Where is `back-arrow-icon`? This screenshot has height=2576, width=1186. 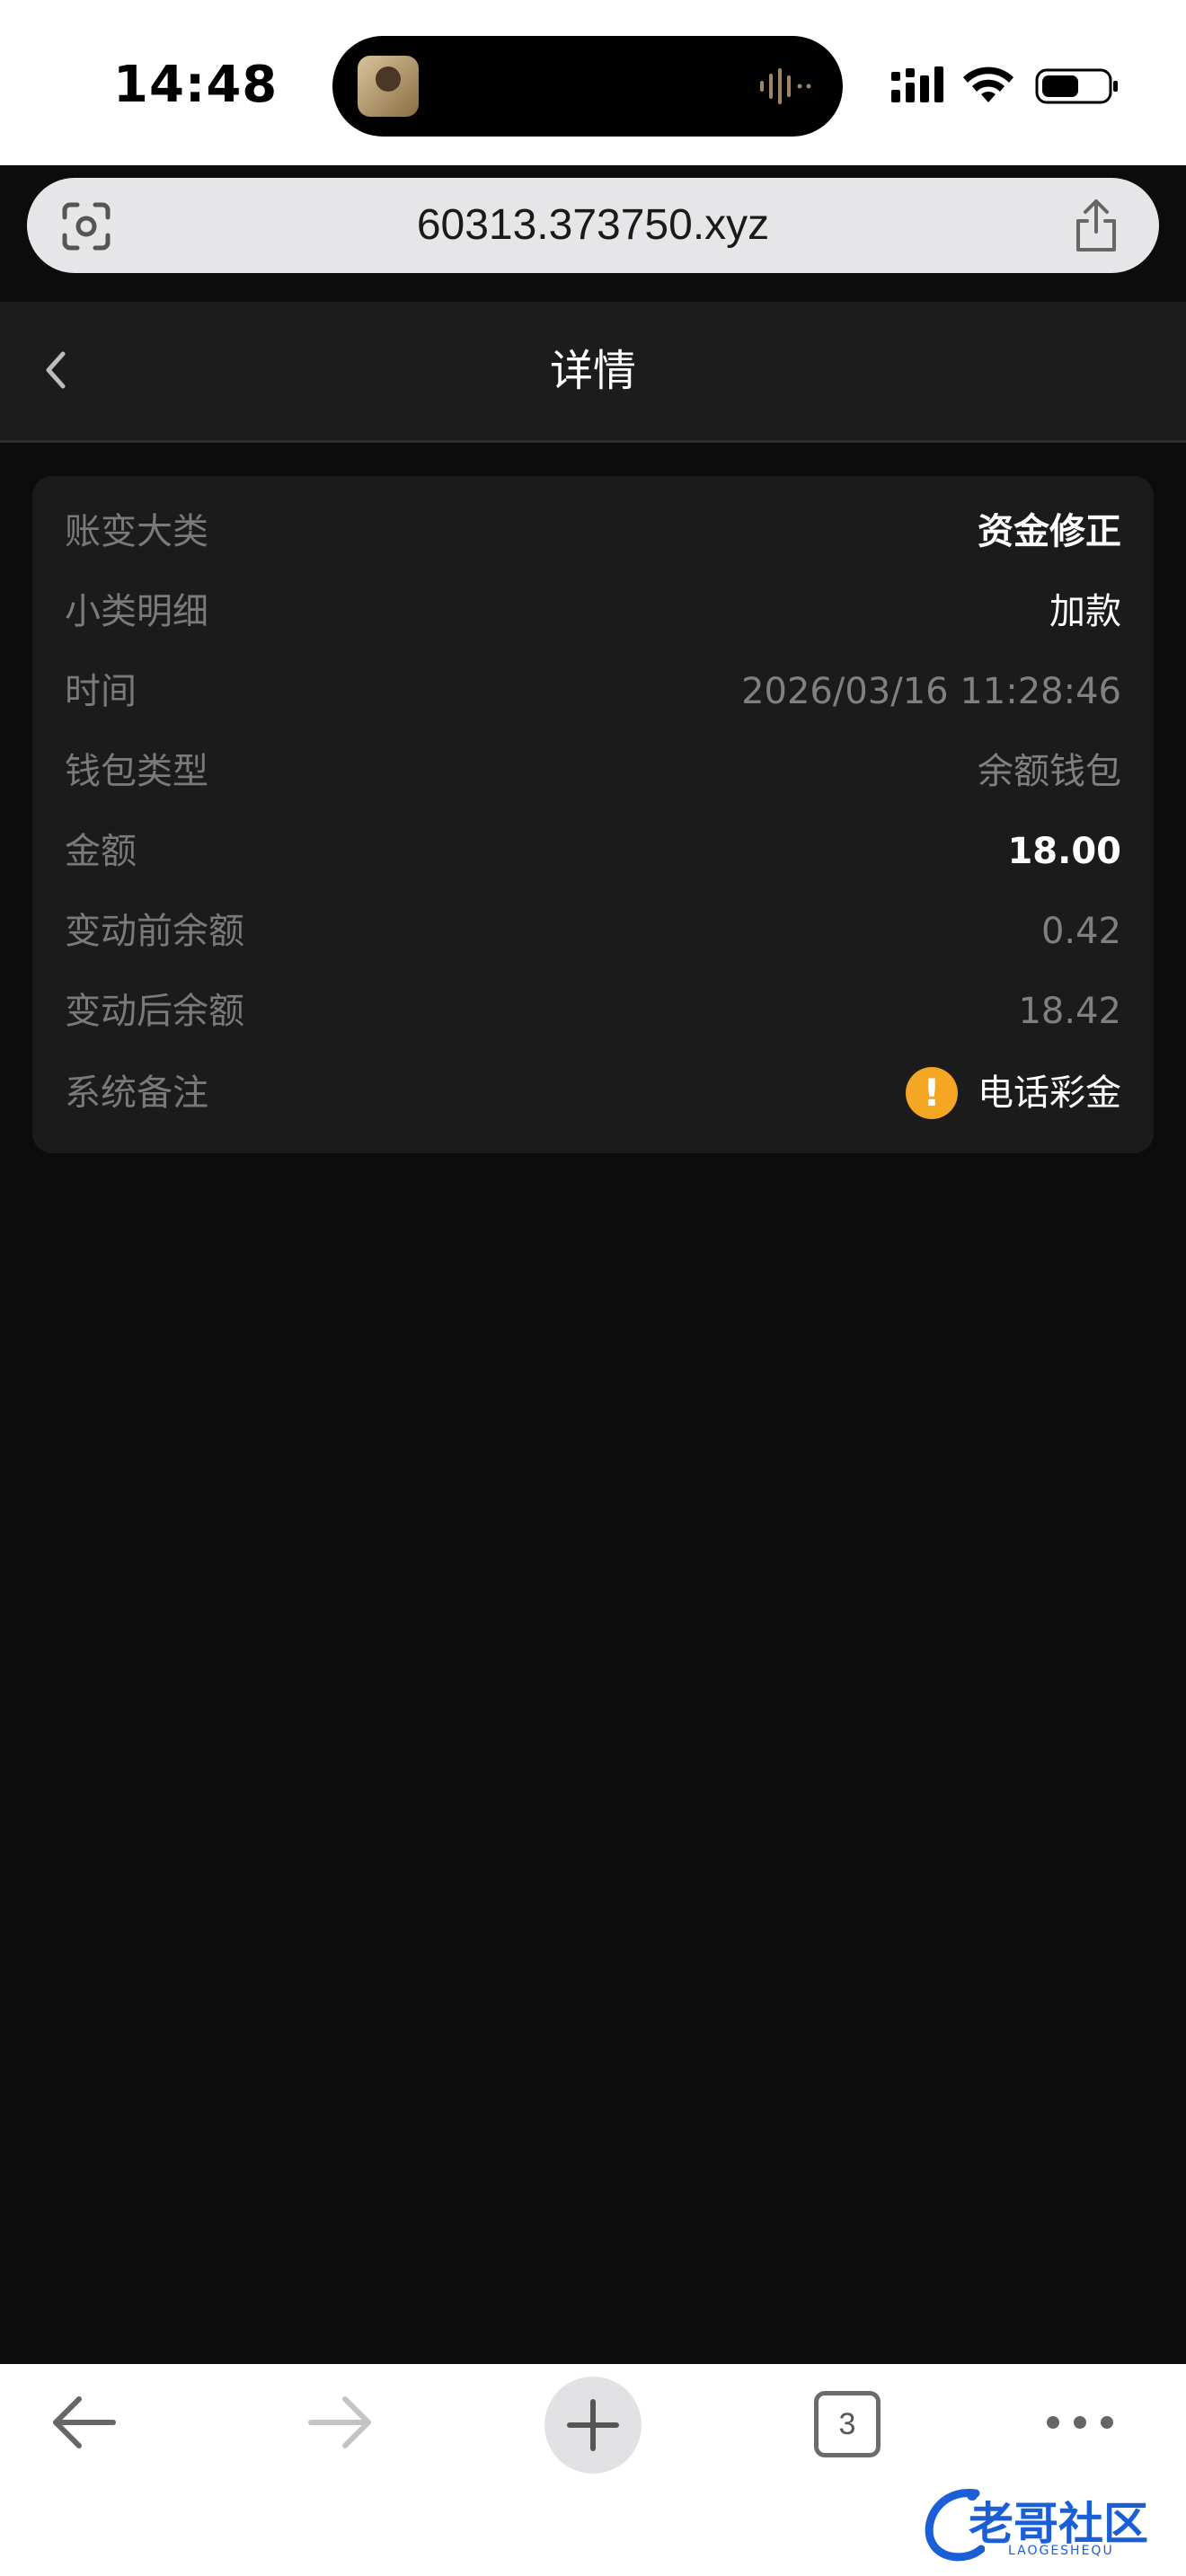
back-arrow-icon is located at coordinates (86, 2422).